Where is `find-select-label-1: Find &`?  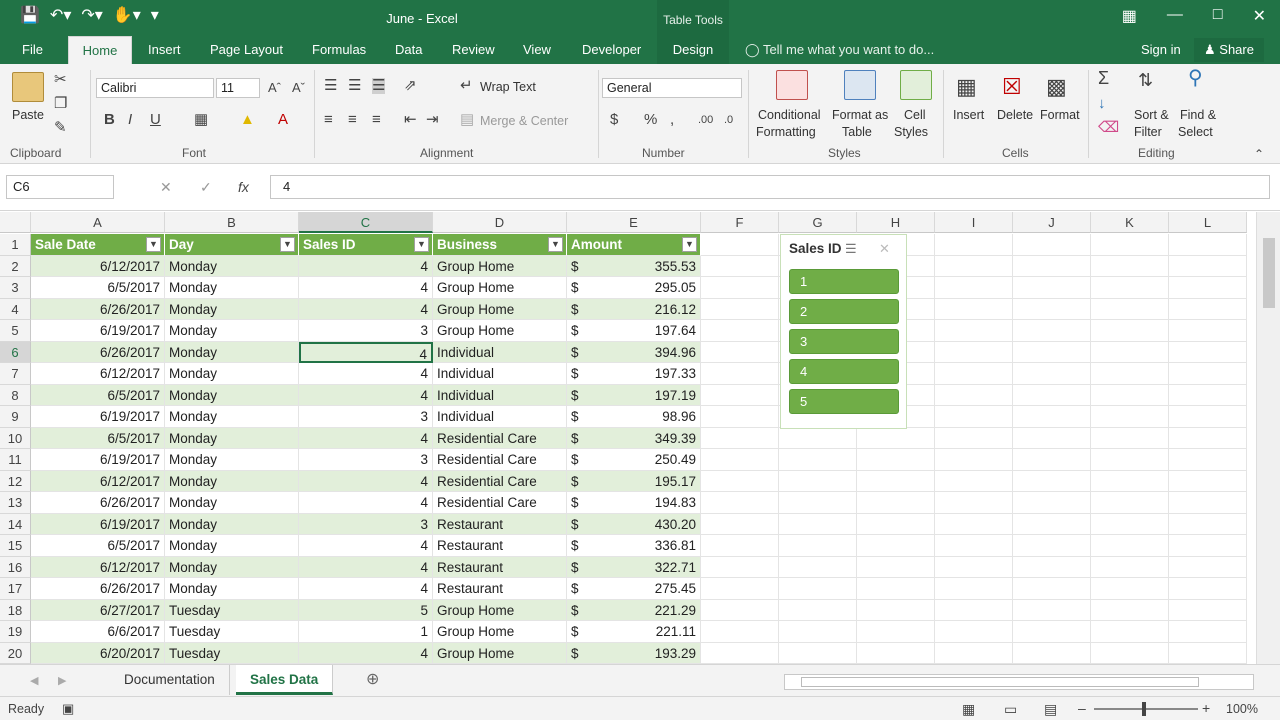
find-select-label-1: Find & is located at coordinates (1198, 115).